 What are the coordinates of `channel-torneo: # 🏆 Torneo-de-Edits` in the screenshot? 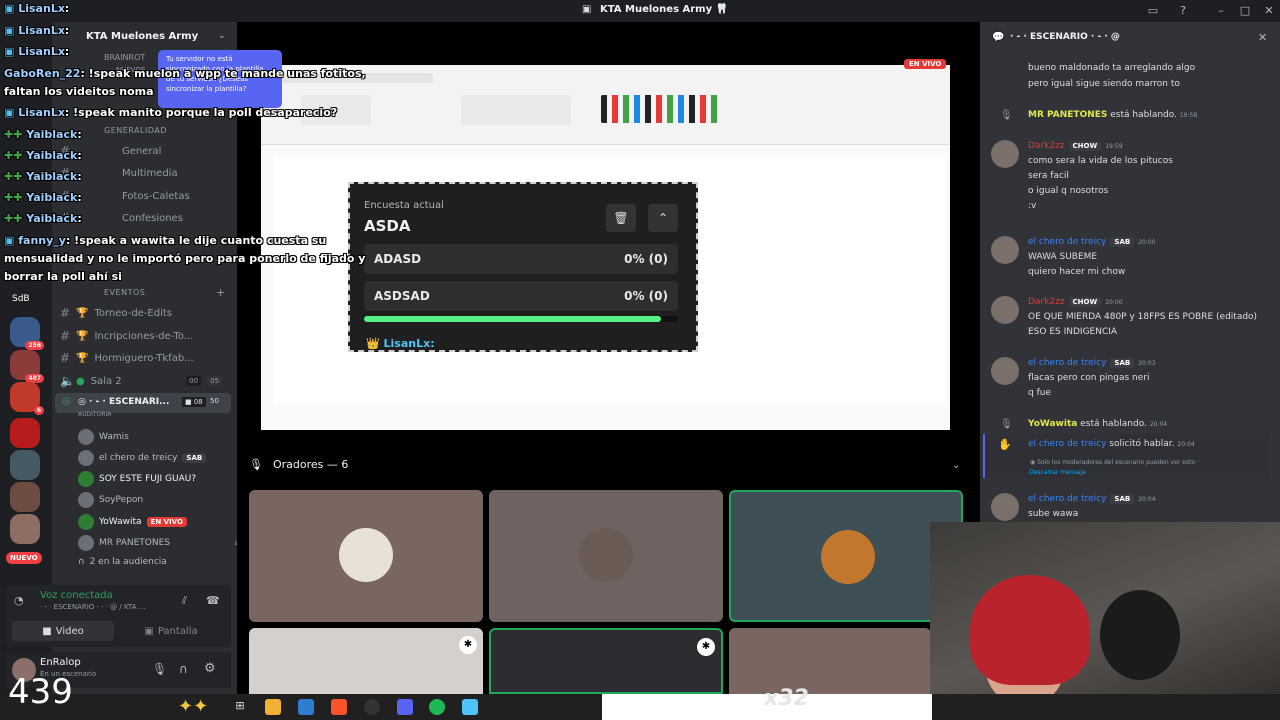 It's located at (145, 313).